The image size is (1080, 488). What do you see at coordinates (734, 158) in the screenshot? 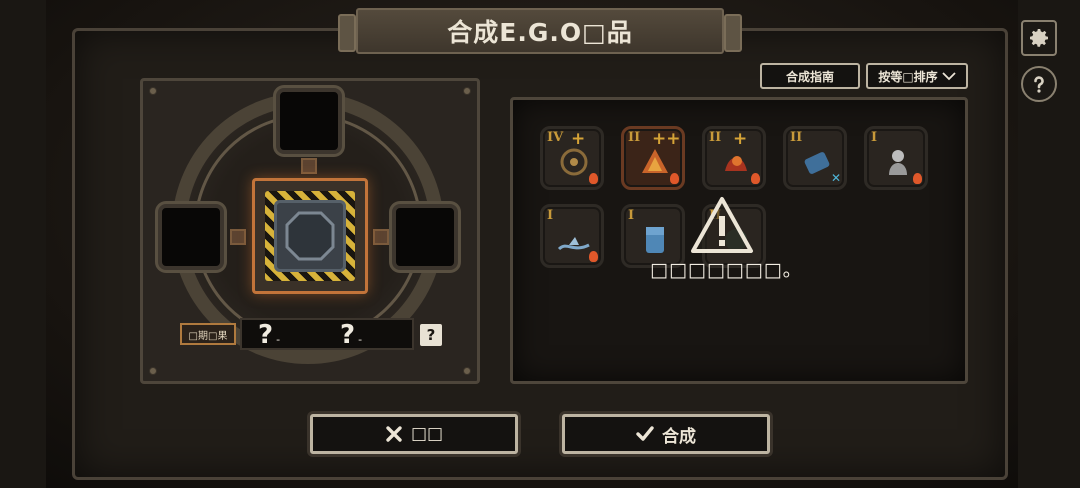
I see `ego-item-slot: II +` at bounding box center [734, 158].